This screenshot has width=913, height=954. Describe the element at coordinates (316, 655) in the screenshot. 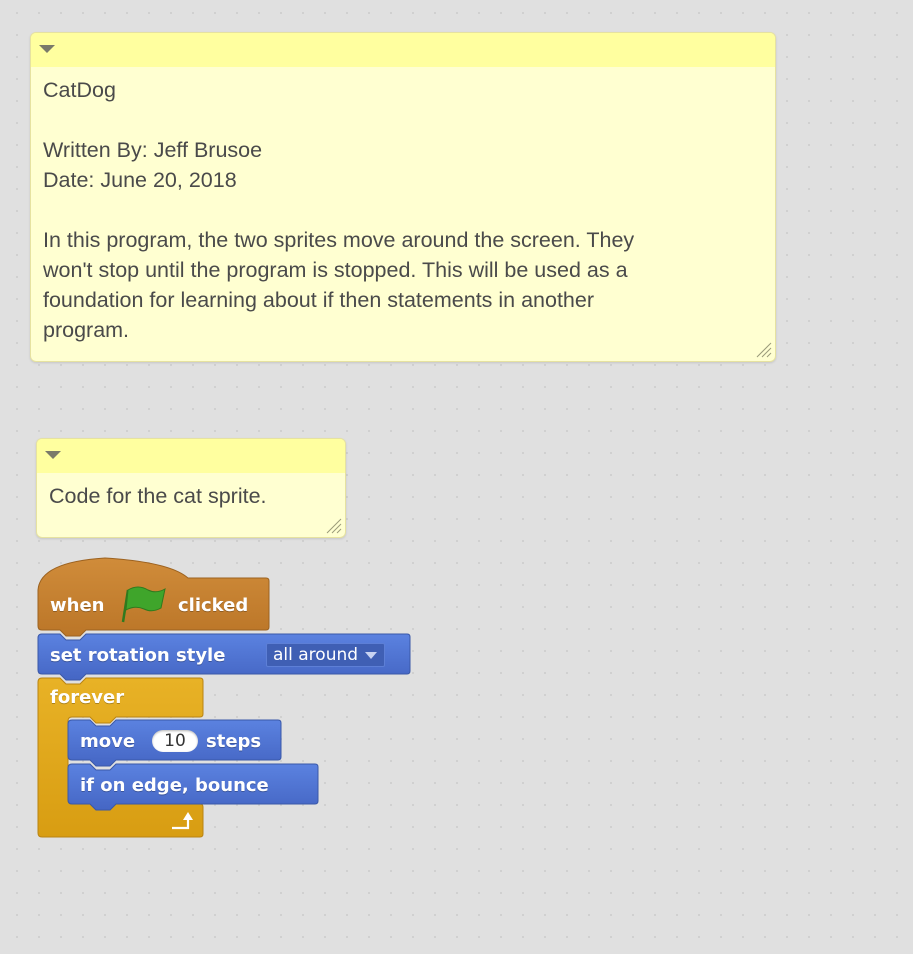

I see `rotation-style-value: all around` at that location.